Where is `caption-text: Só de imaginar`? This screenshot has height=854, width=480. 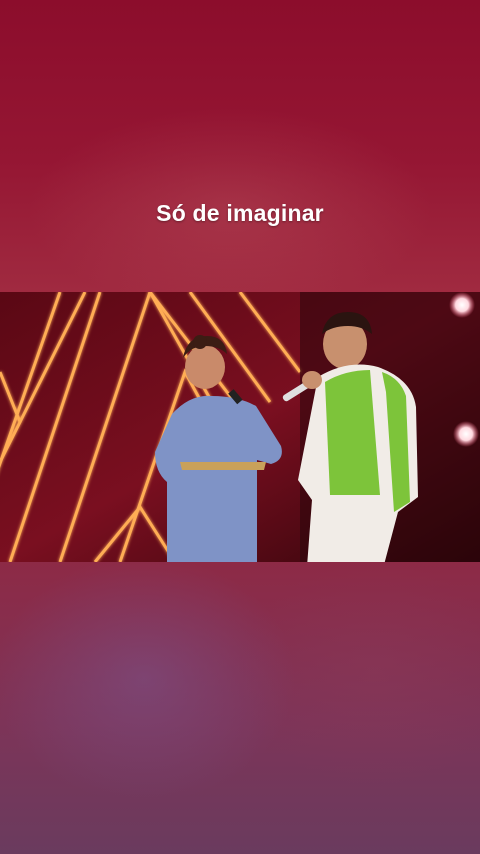
caption-text: Só de imaginar is located at coordinates (240, 213).